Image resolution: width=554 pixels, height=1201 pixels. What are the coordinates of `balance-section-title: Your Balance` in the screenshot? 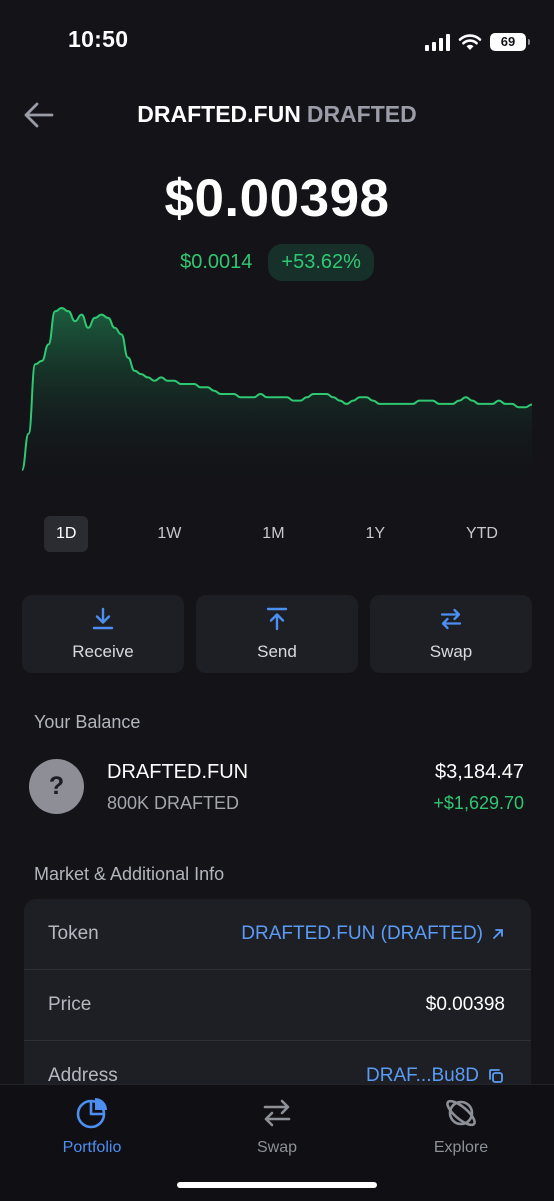 It's located at (87, 722).